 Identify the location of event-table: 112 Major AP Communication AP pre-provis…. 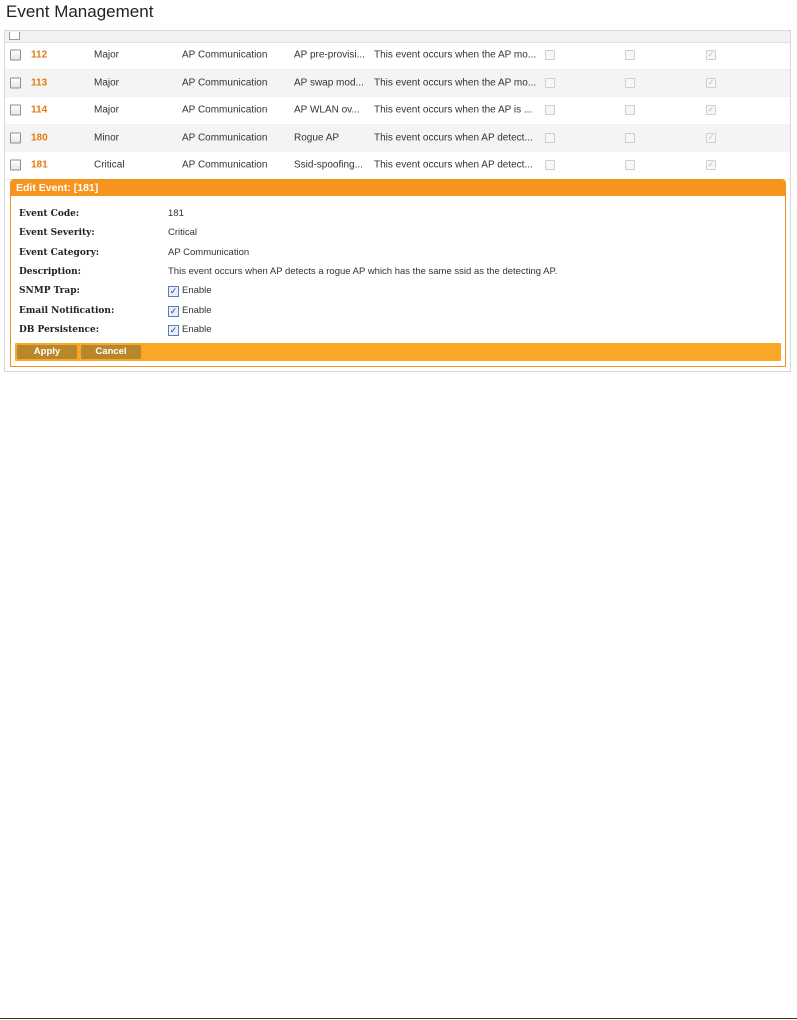
(397, 111).